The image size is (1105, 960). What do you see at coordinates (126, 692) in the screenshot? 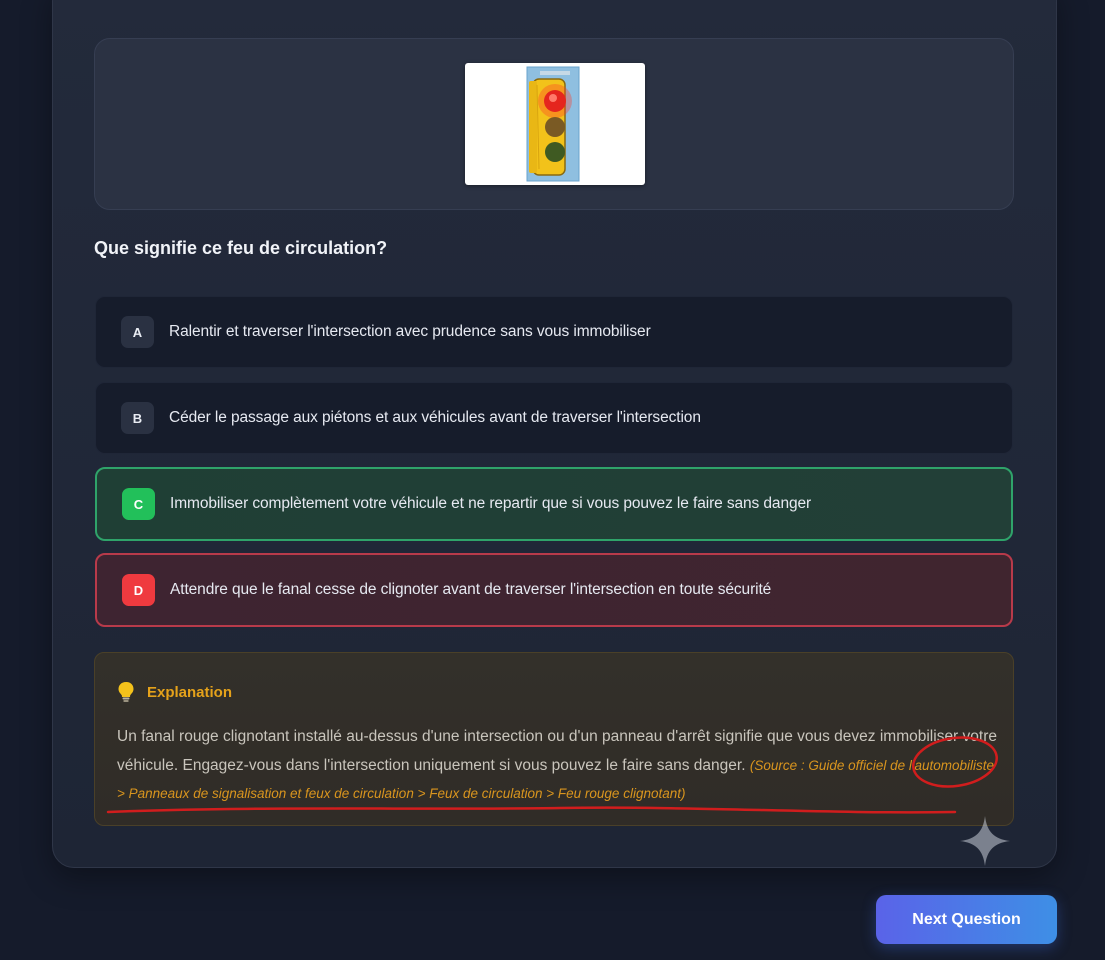
I see `lightbulb-icon` at bounding box center [126, 692].